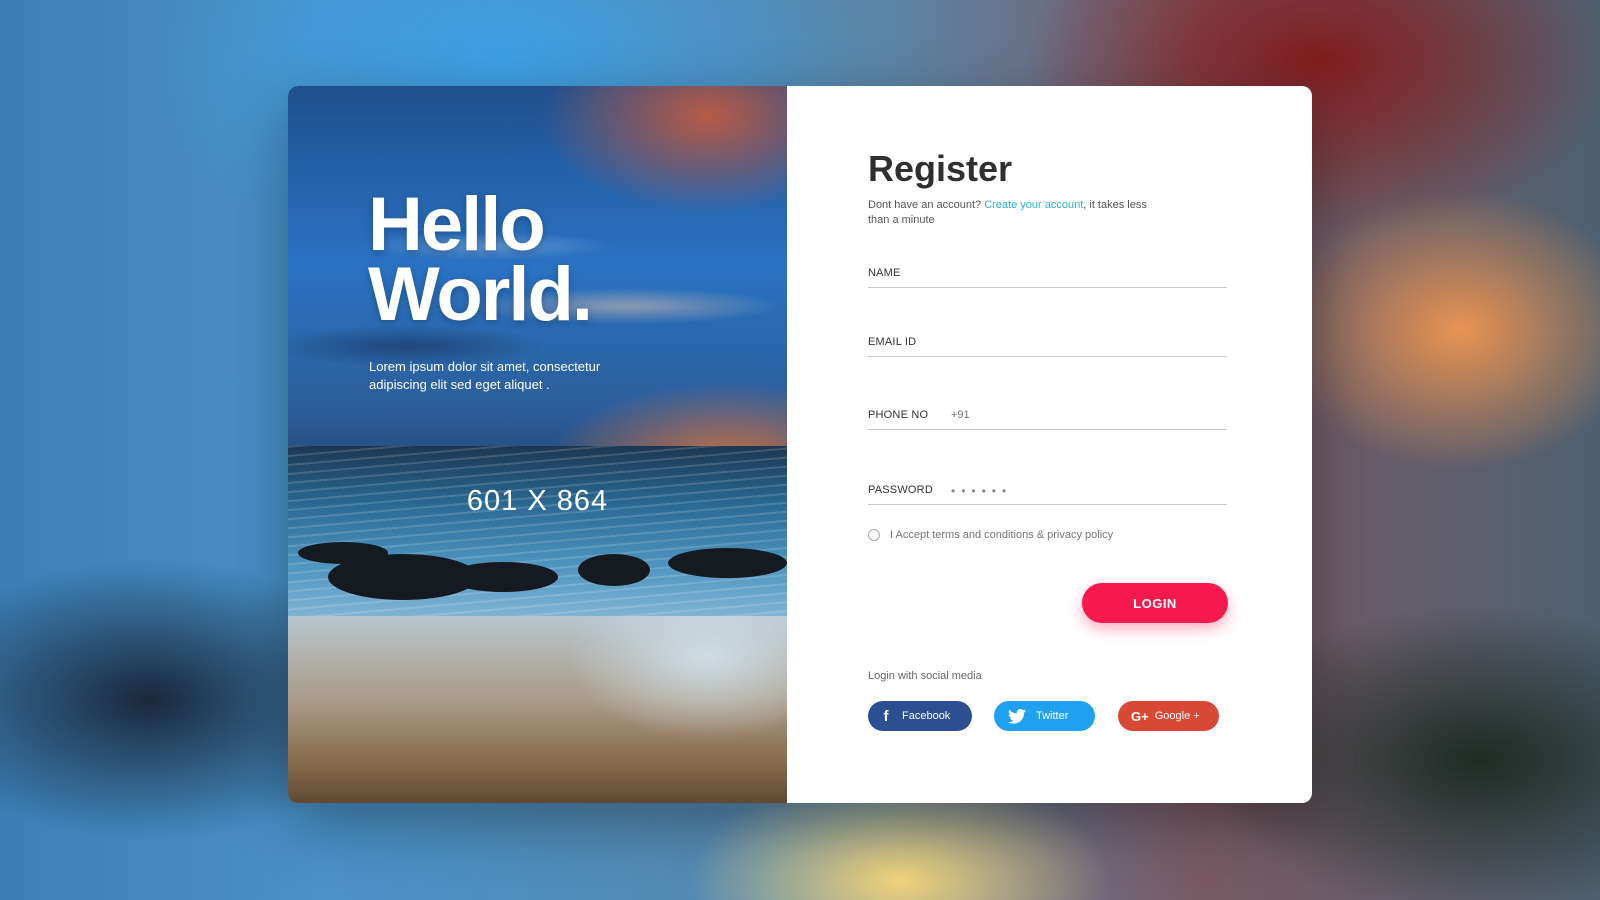 This screenshot has width=1600, height=900. Describe the element at coordinates (480, 294) in the screenshot. I see `hero-heading-line2: World.` at that location.